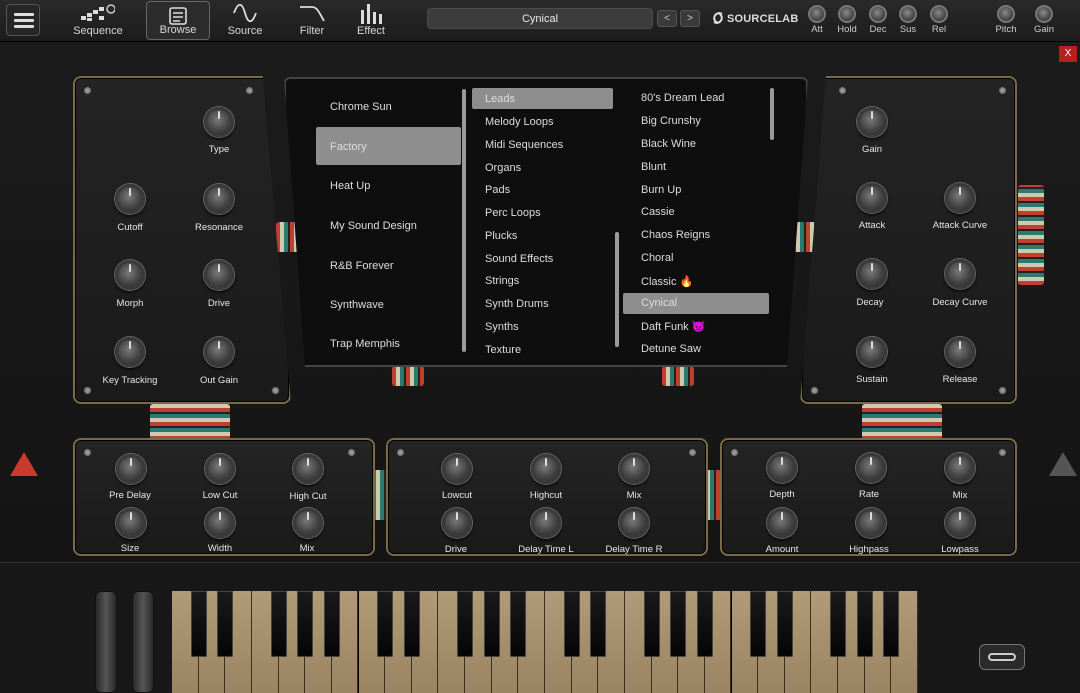 This screenshot has height=693, width=1080. What do you see at coordinates (219, 122) in the screenshot?
I see `type-knob` at bounding box center [219, 122].